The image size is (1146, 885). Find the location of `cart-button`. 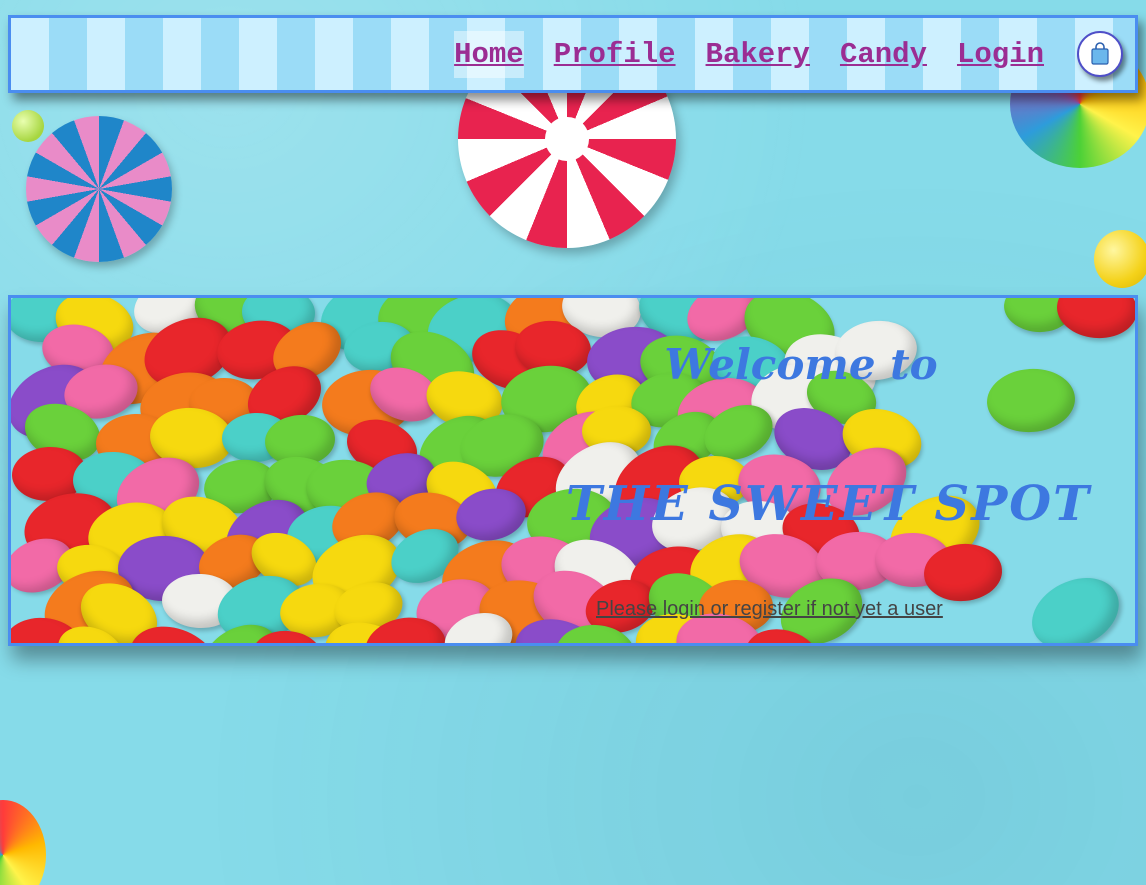

cart-button is located at coordinates (1100, 54).